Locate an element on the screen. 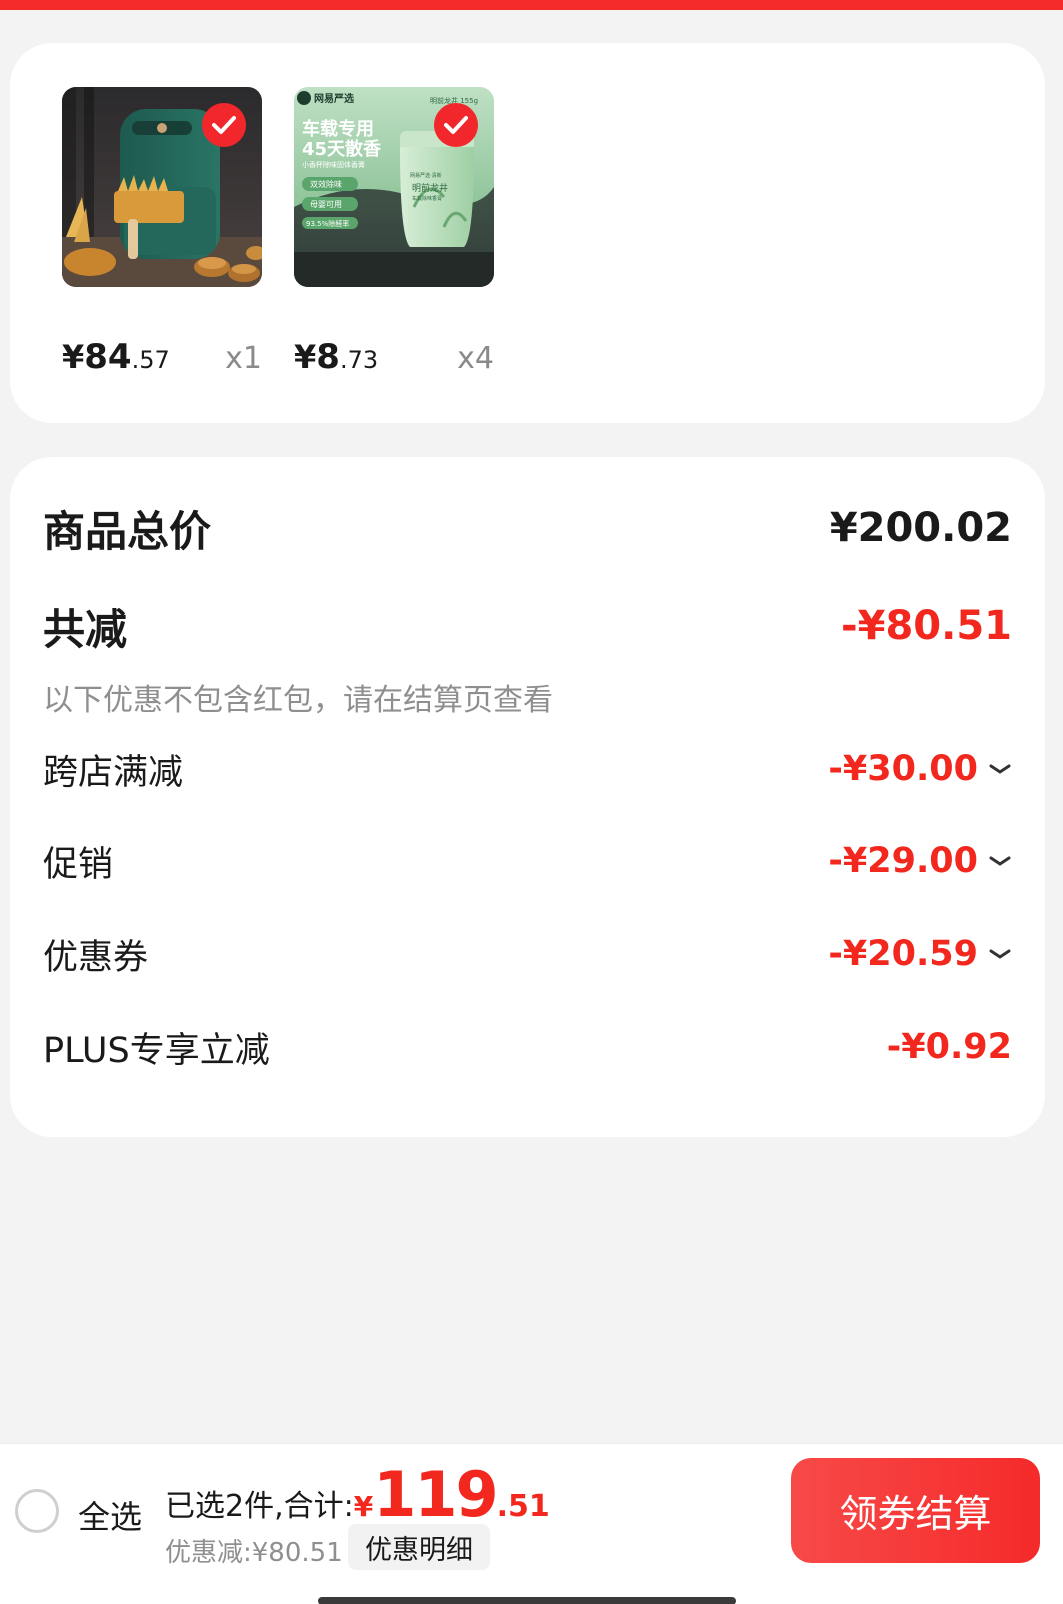 The height and width of the screenshot is (1604, 1063). selected-total: 已选2件,合计: ¥ 119 .51 is located at coordinates (357, 1494).